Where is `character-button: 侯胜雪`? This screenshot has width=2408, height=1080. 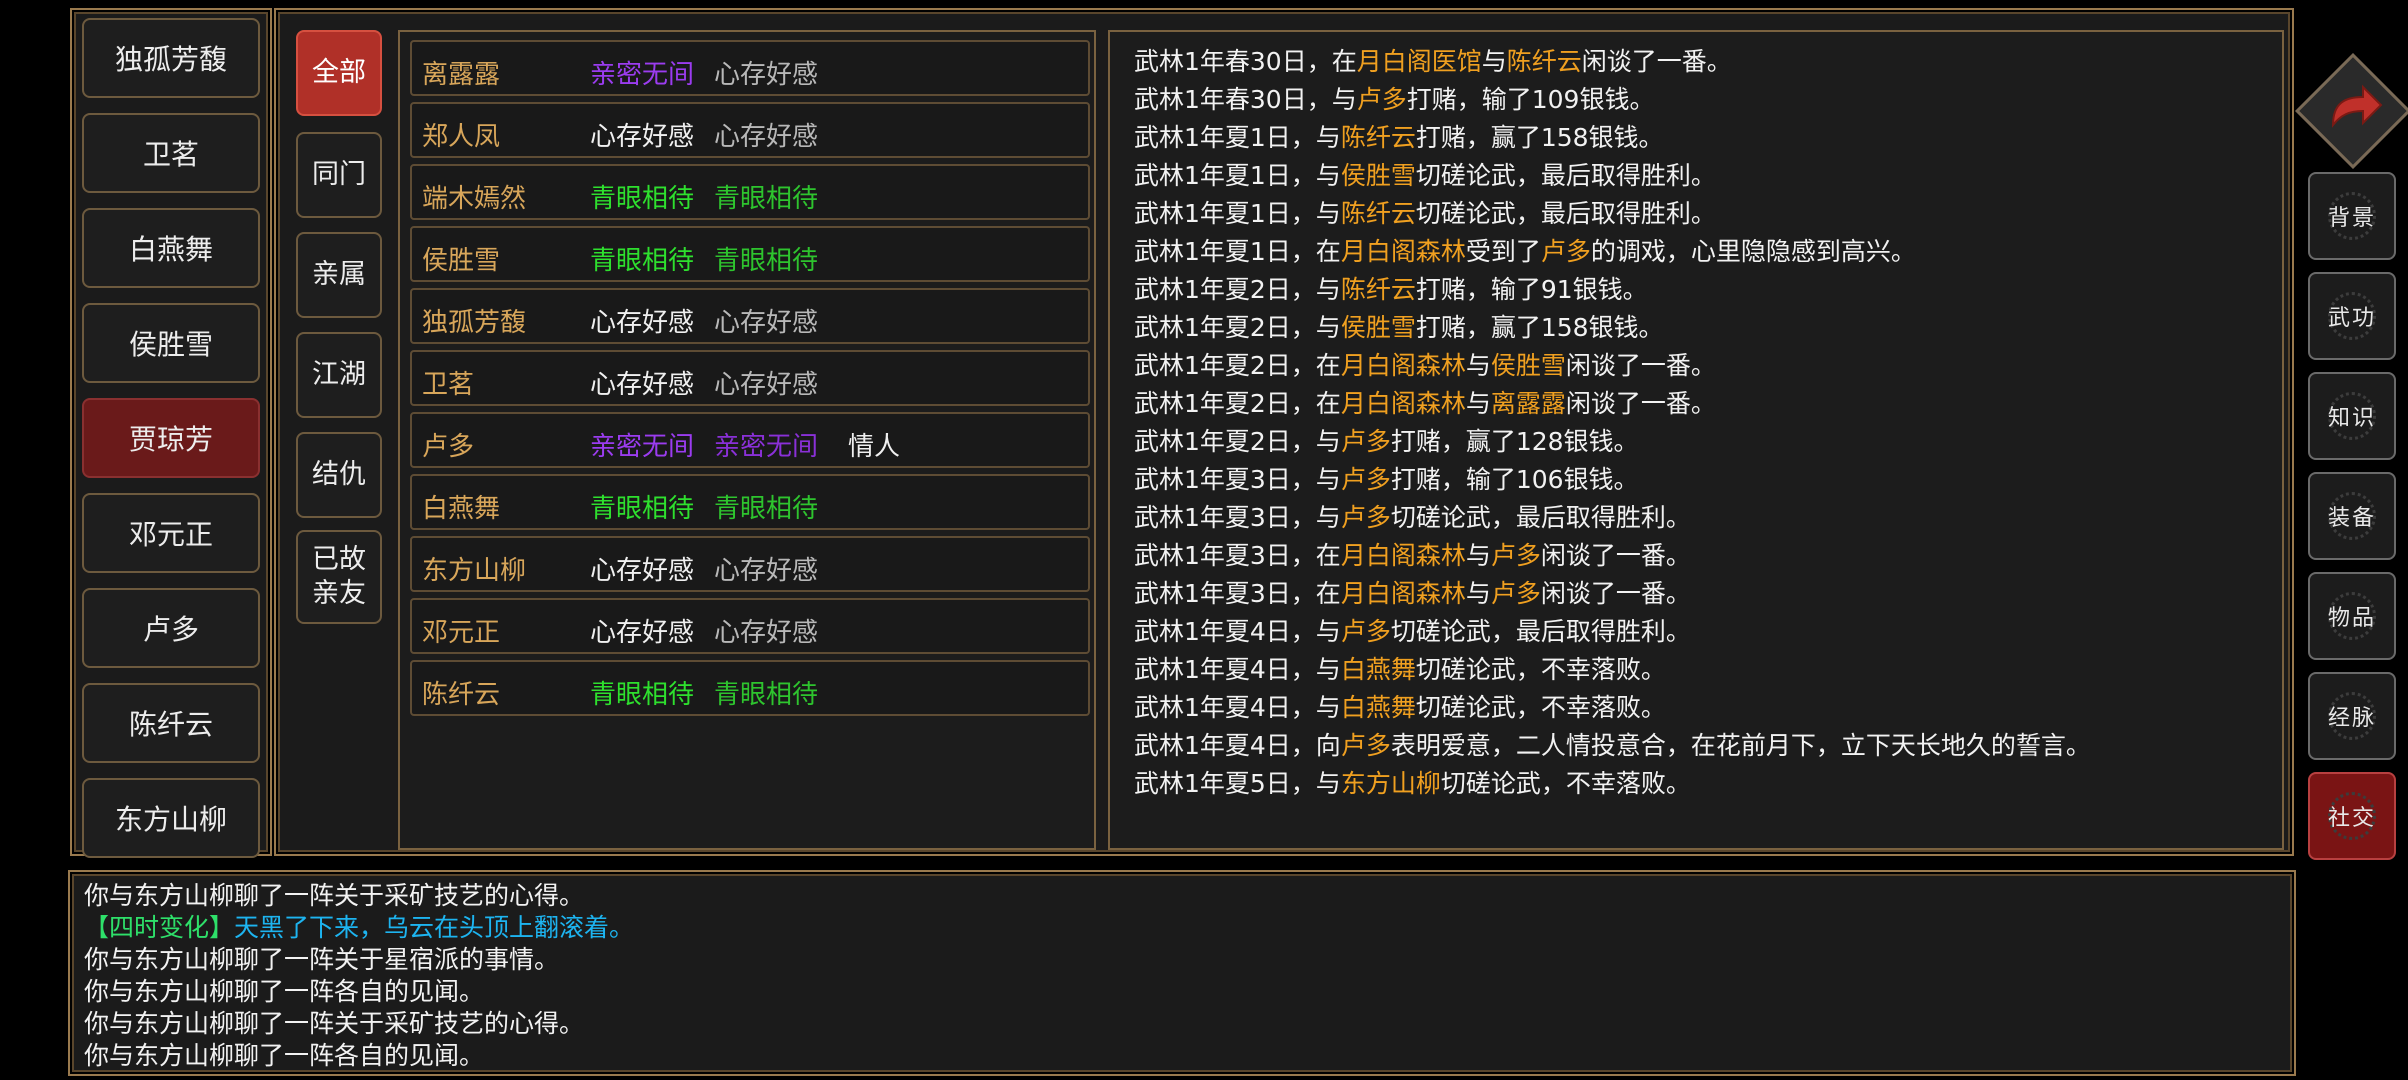 character-button: 侯胜雪 is located at coordinates (171, 343).